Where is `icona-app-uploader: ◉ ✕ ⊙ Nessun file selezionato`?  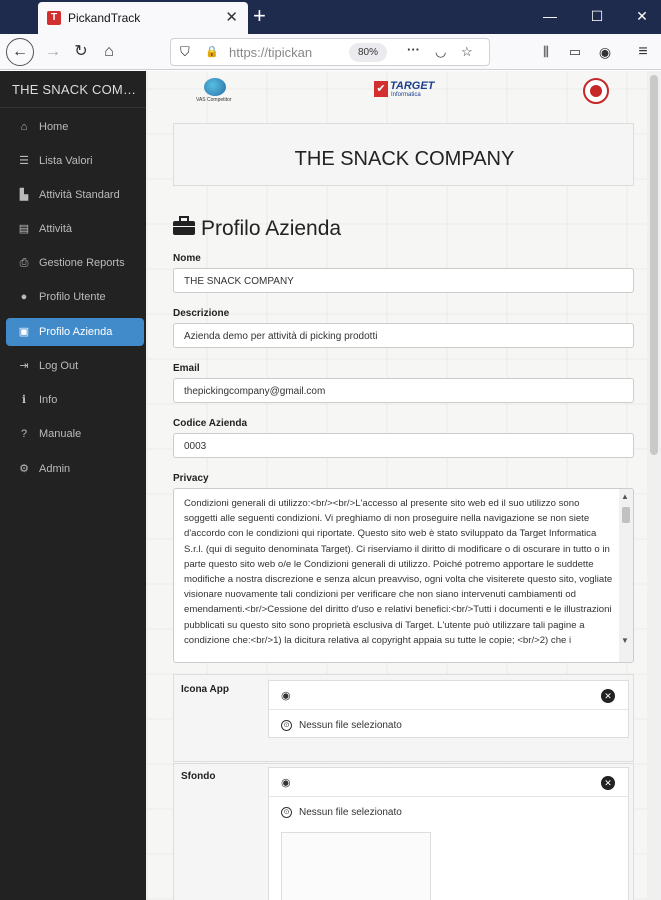 icona-app-uploader: ◉ ✕ ⊙ Nessun file selezionato is located at coordinates (448, 709).